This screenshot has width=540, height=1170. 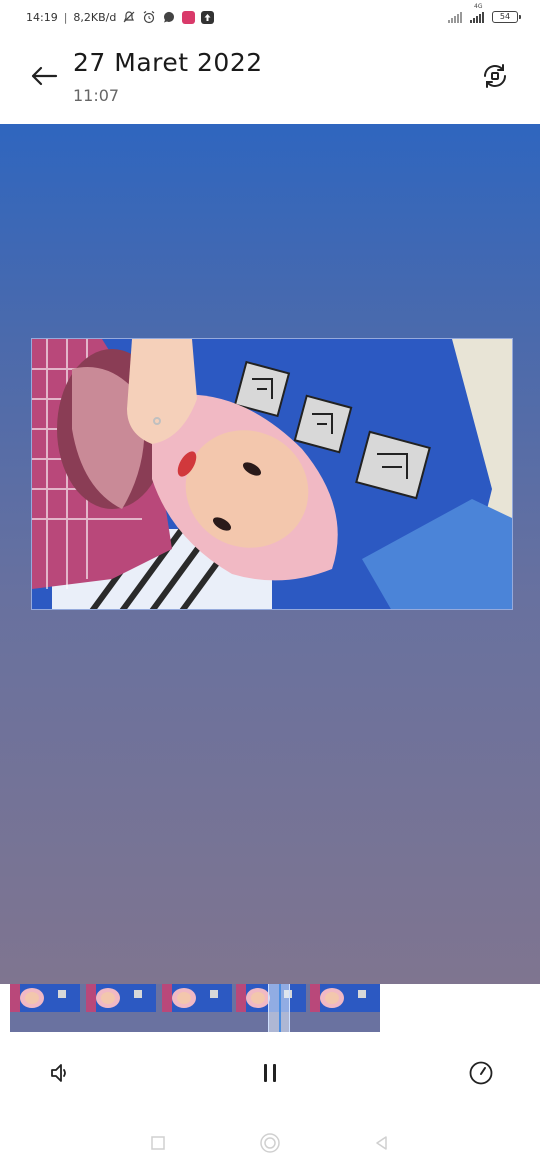 I want to click on upload-icon, so click(x=208, y=17).